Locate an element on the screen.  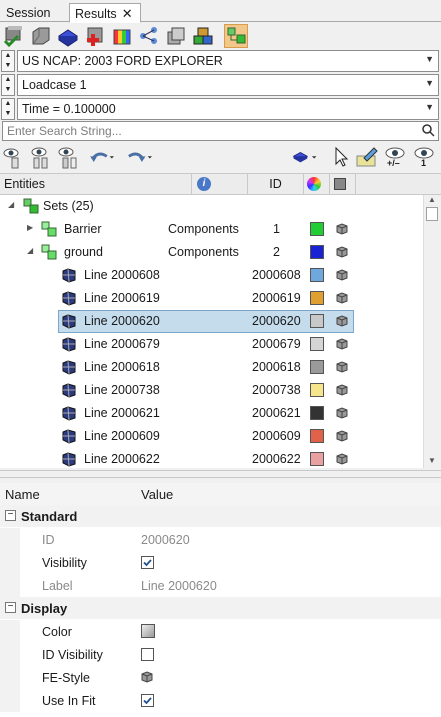
tab-results: Results ✕ is located at coordinates (105, 13).